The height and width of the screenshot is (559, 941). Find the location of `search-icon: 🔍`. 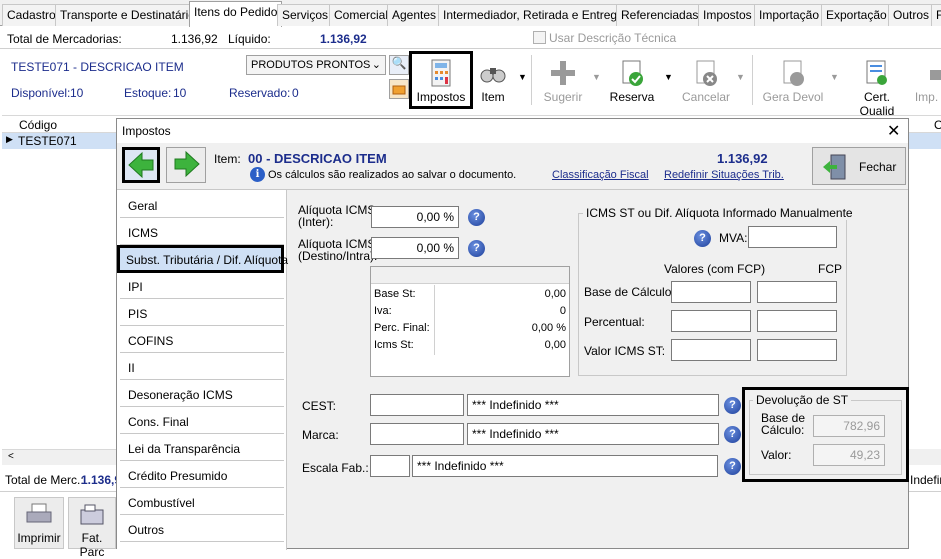

search-icon: 🔍 is located at coordinates (399, 65).